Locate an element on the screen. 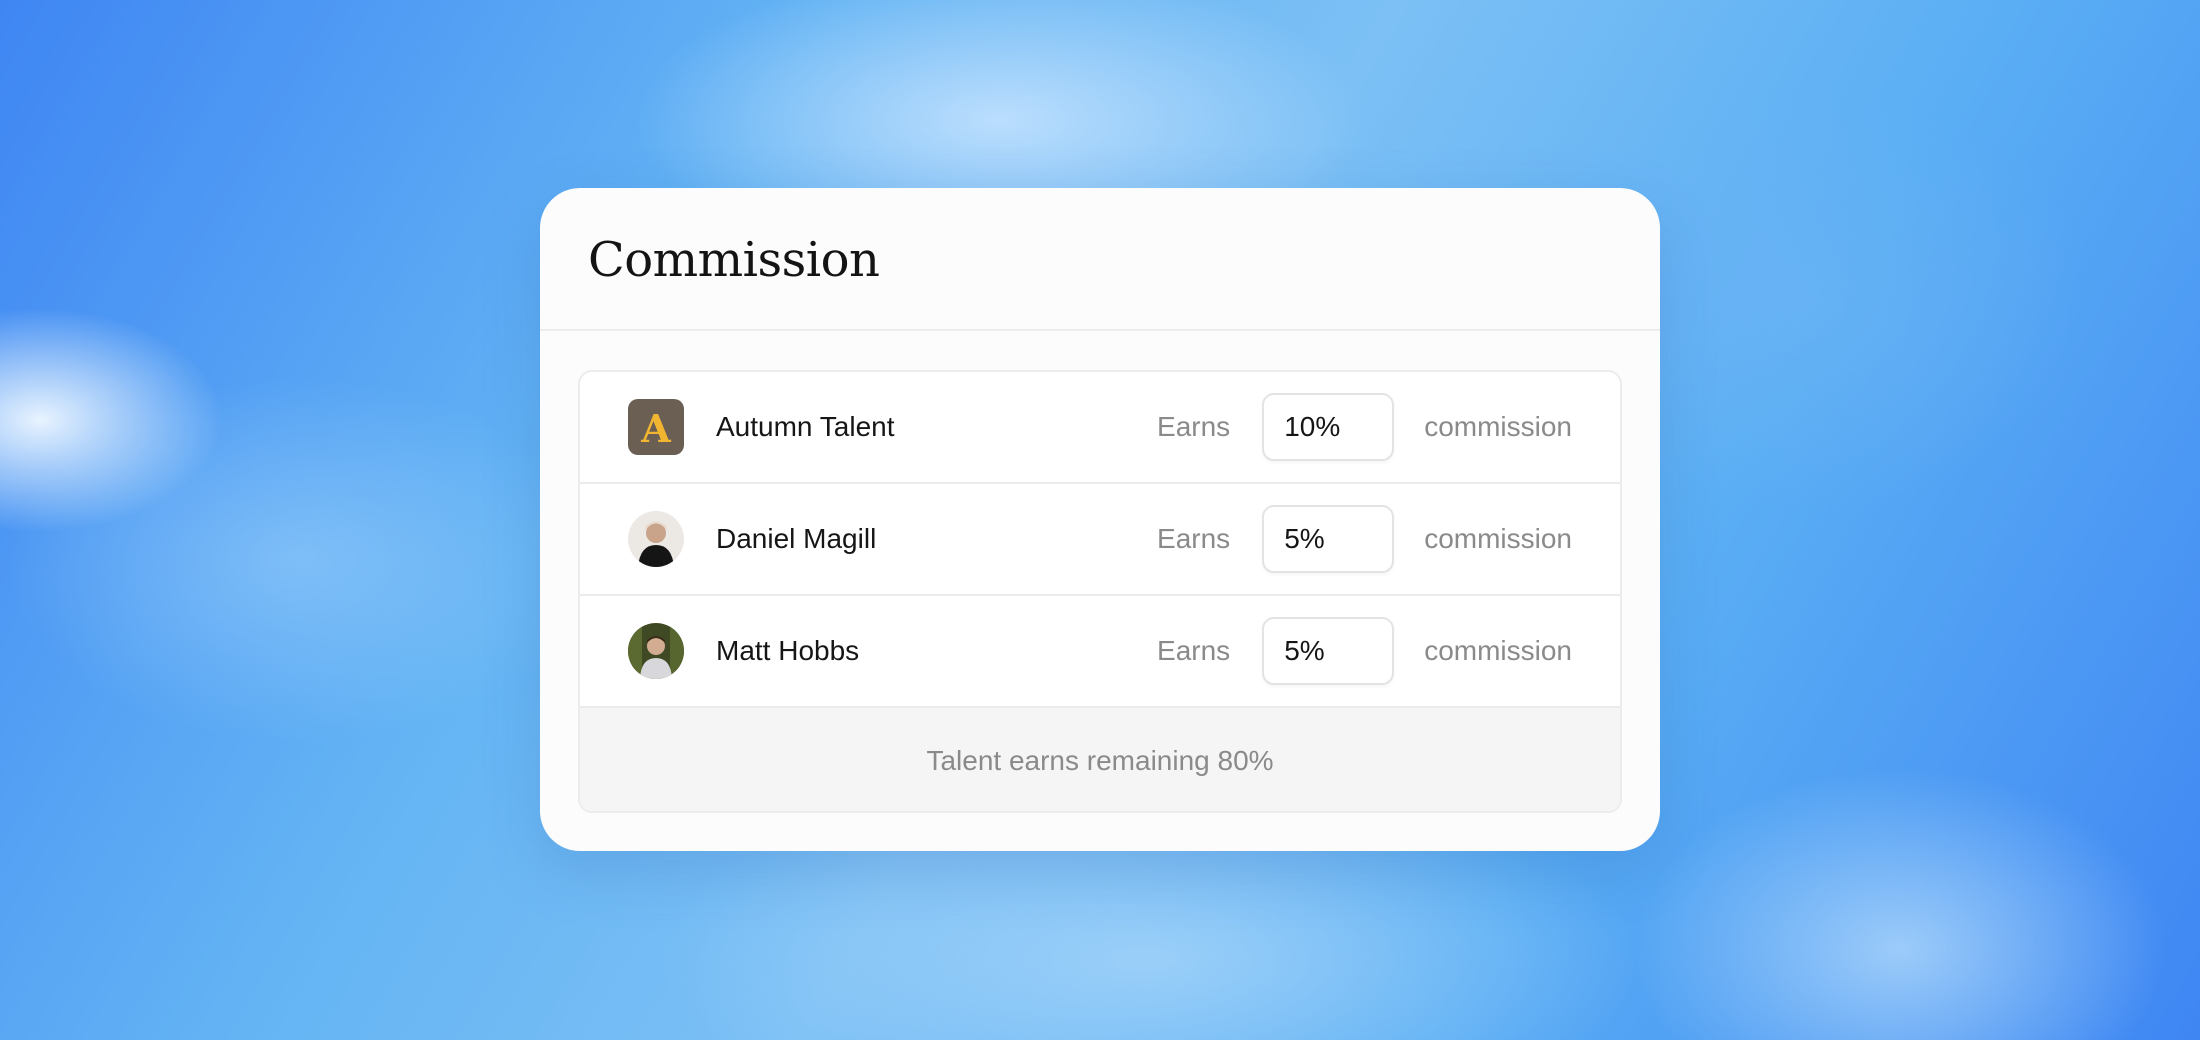 This screenshot has width=2200, height=1040. card-title: Commission is located at coordinates (734, 260).